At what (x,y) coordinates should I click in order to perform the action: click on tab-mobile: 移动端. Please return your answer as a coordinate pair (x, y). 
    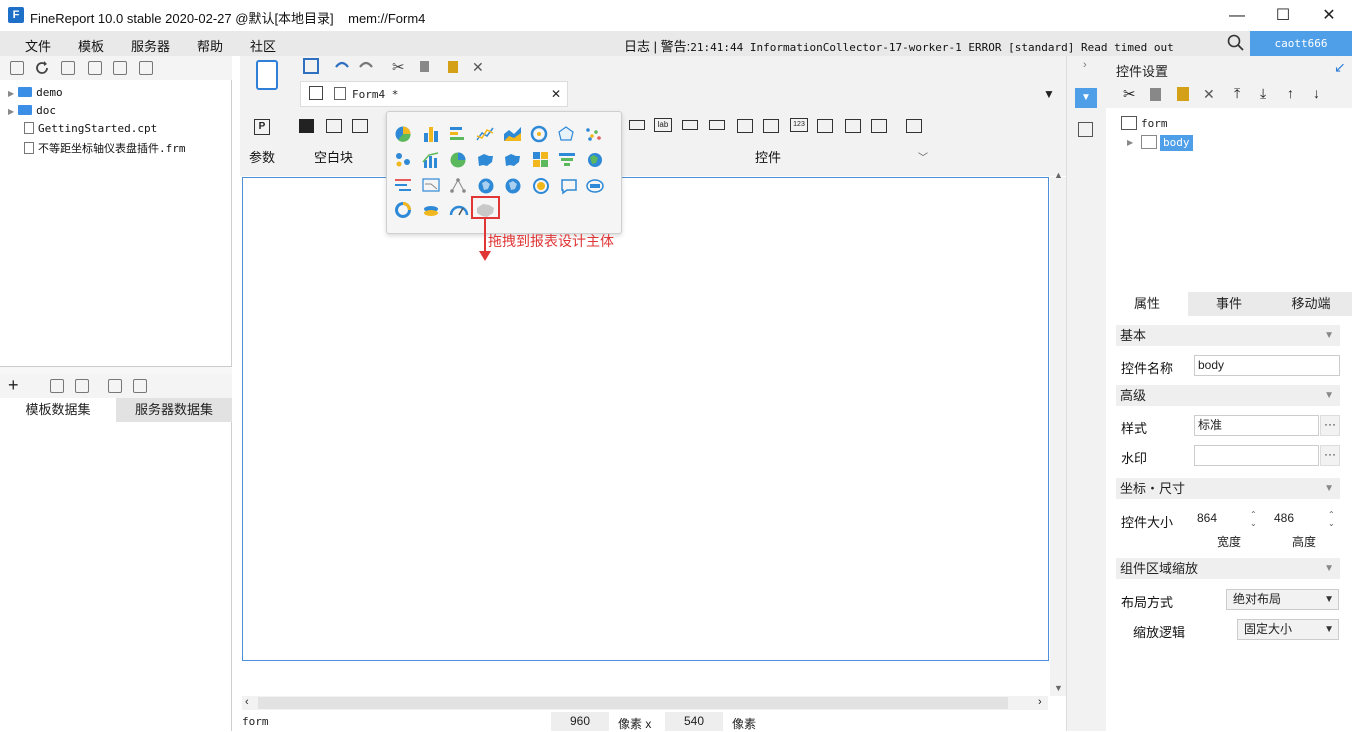
    Looking at the image, I should click on (1311, 304).